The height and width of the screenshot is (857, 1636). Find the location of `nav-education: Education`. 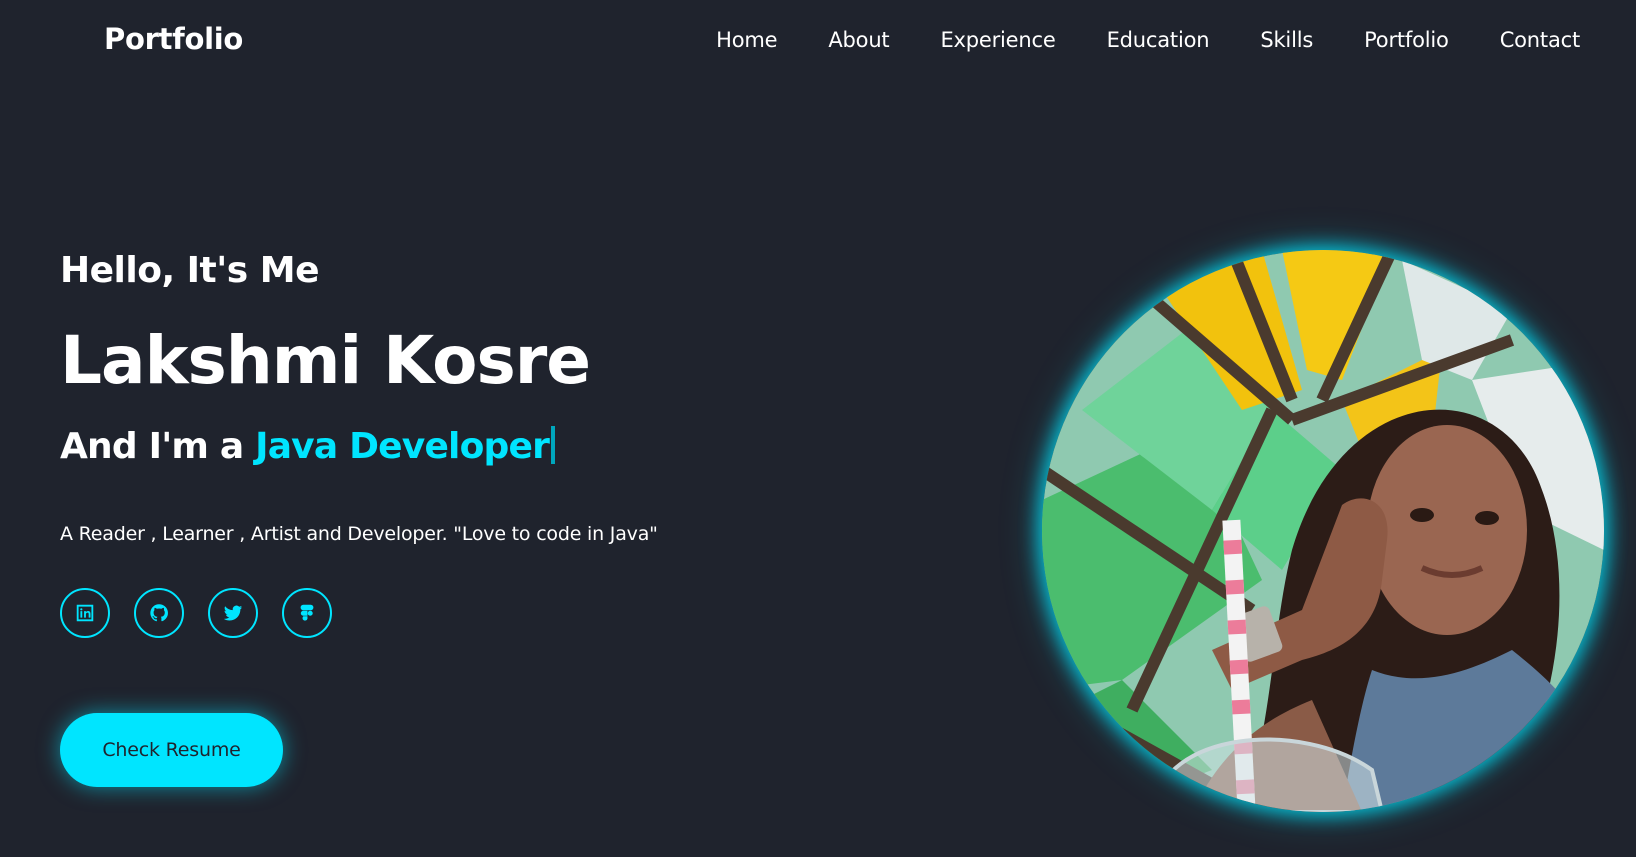

nav-education: Education is located at coordinates (1158, 40).